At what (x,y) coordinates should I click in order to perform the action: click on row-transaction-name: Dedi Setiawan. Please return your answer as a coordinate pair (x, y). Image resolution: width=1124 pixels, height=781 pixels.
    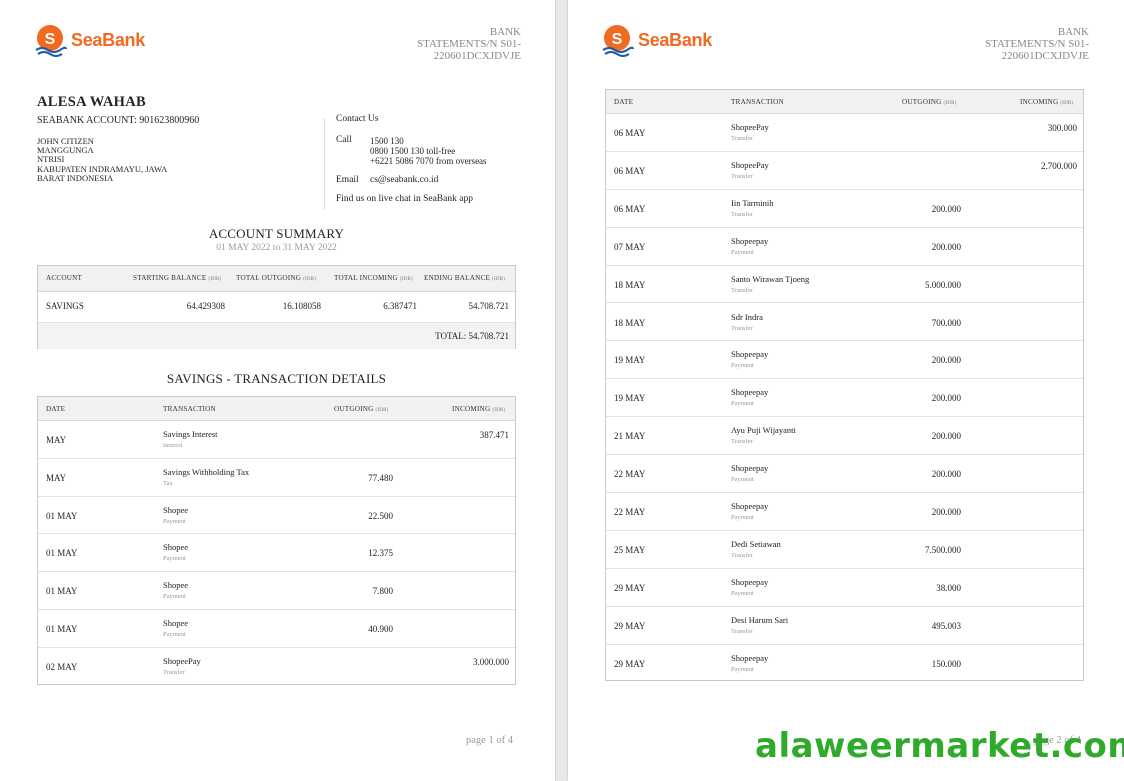
    Looking at the image, I should click on (756, 543).